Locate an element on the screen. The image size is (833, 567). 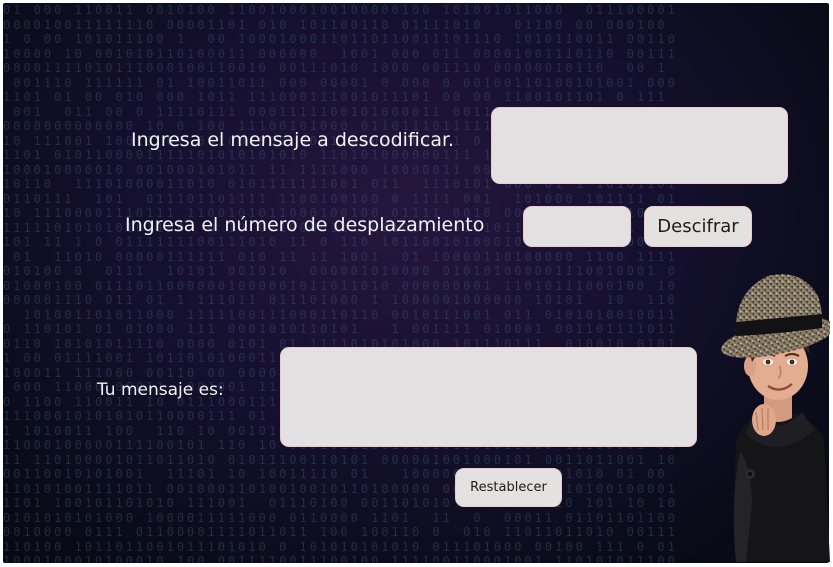
message-label: Ingresa el mensaje a descodificar. is located at coordinates (293, 140).